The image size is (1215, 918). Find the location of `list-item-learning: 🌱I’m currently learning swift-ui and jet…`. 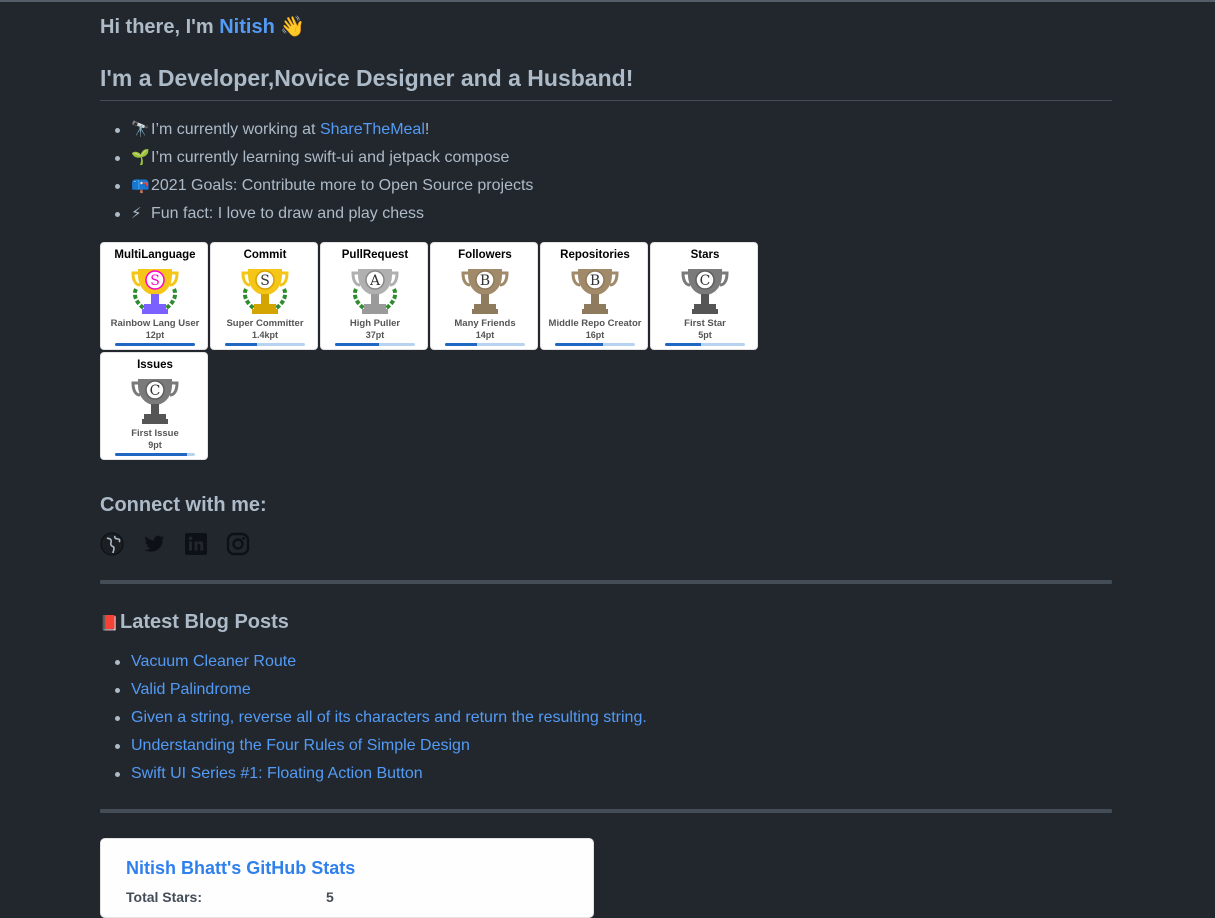

list-item-learning: 🌱I’m currently learning swift-ui and jet… is located at coordinates (323, 160).